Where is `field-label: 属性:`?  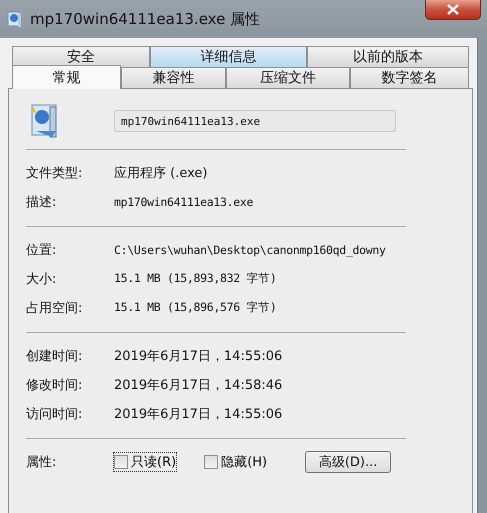 field-label: 属性: is located at coordinates (42, 462).